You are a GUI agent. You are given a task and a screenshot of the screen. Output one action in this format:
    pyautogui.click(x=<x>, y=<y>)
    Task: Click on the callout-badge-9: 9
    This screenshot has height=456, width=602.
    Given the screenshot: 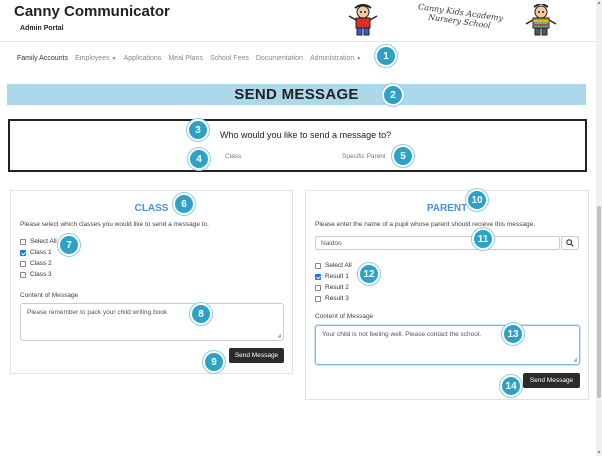 What is the action you would take?
    pyautogui.click(x=214, y=362)
    